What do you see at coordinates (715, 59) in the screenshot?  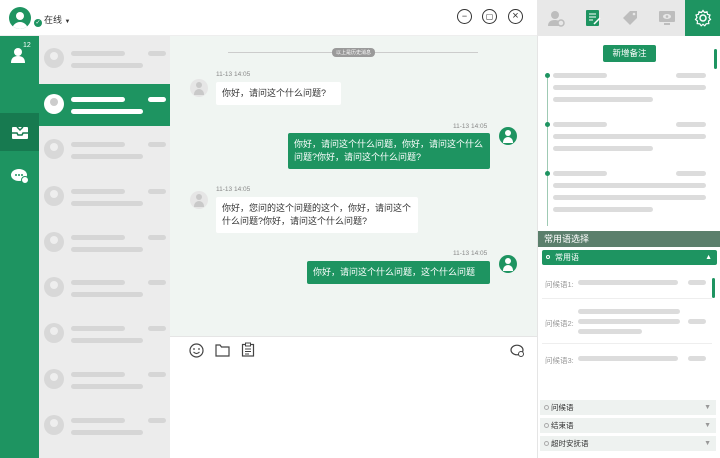 I see `notes-scrollbar` at bounding box center [715, 59].